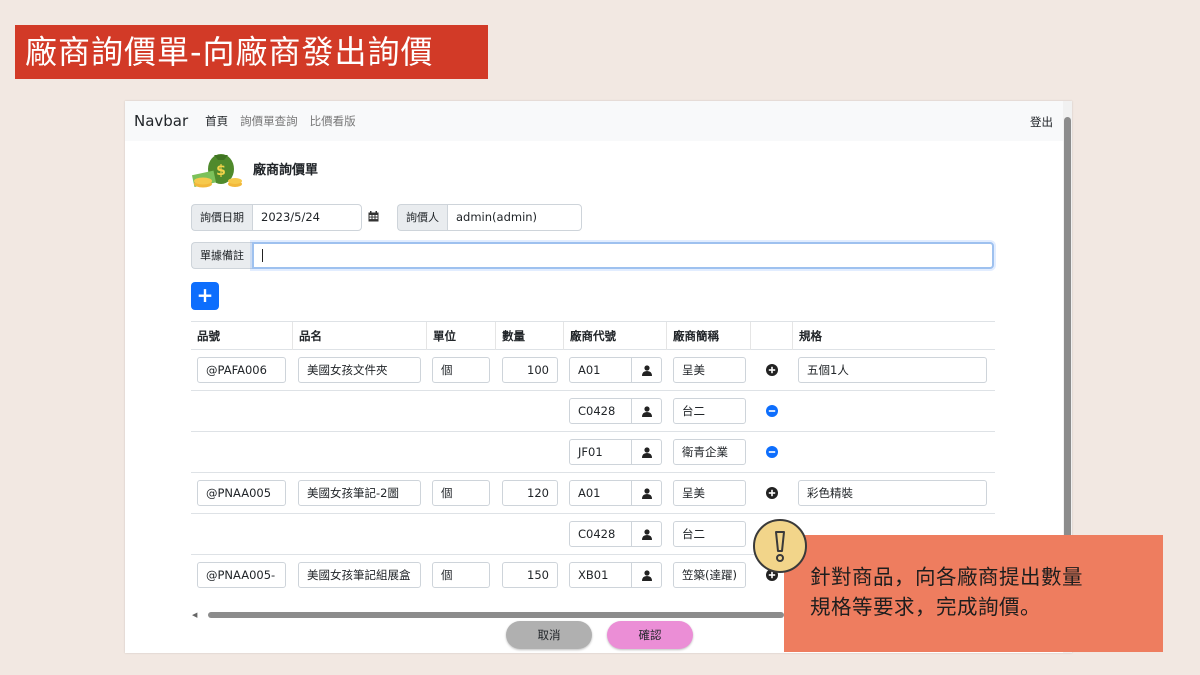 The width and height of the screenshot is (1200, 675). I want to click on nav-link-inquiry-search: 詢價單查詢, so click(269, 121).